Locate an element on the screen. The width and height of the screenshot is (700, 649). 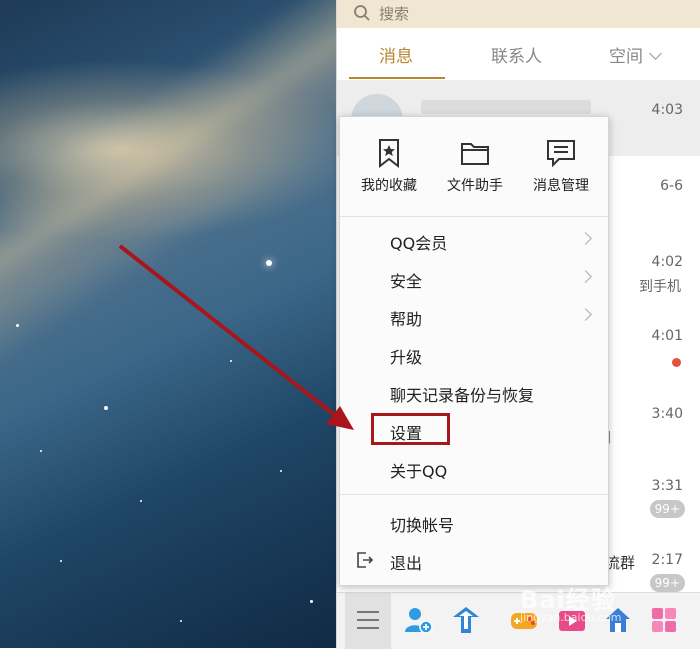
quick-action-label: 我的收藏 is located at coordinates (389, 186).